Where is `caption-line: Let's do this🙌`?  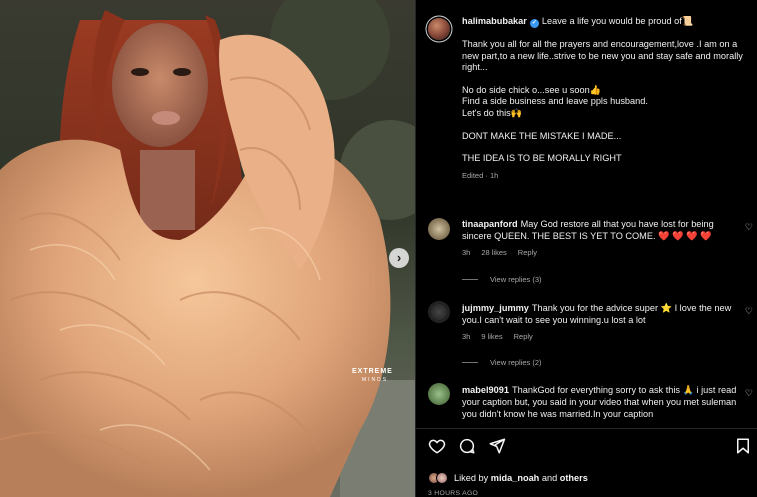 caption-line: Let's do this🙌 is located at coordinates (492, 112).